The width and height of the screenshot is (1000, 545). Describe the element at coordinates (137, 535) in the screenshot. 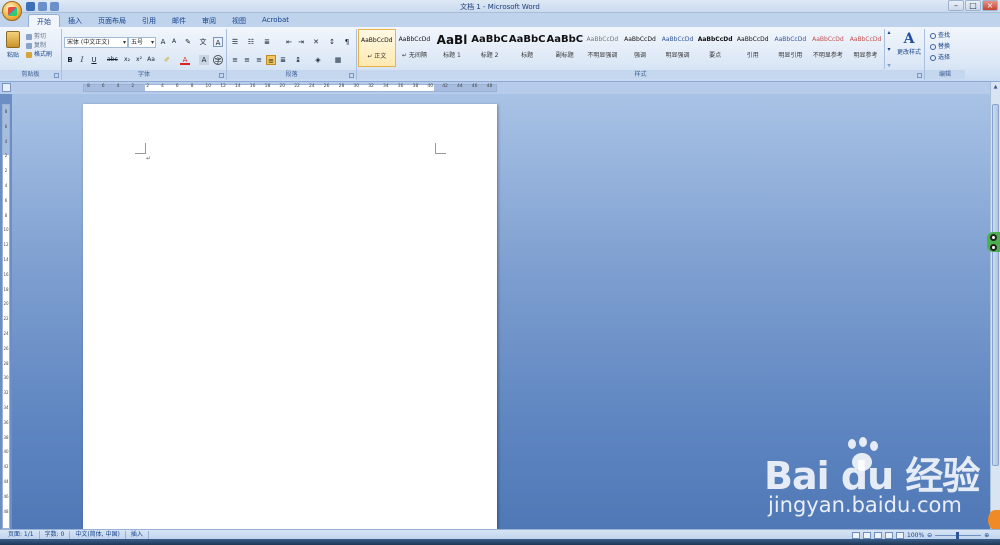

I see `status-insert-mode: 插入` at that location.